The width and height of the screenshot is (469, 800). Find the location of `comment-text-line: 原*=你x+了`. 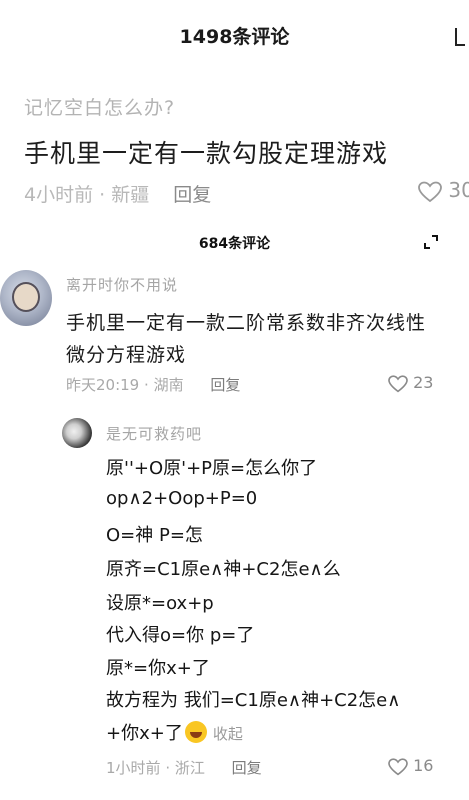

comment-text-line: 原*=你x+了 is located at coordinates (158, 668).